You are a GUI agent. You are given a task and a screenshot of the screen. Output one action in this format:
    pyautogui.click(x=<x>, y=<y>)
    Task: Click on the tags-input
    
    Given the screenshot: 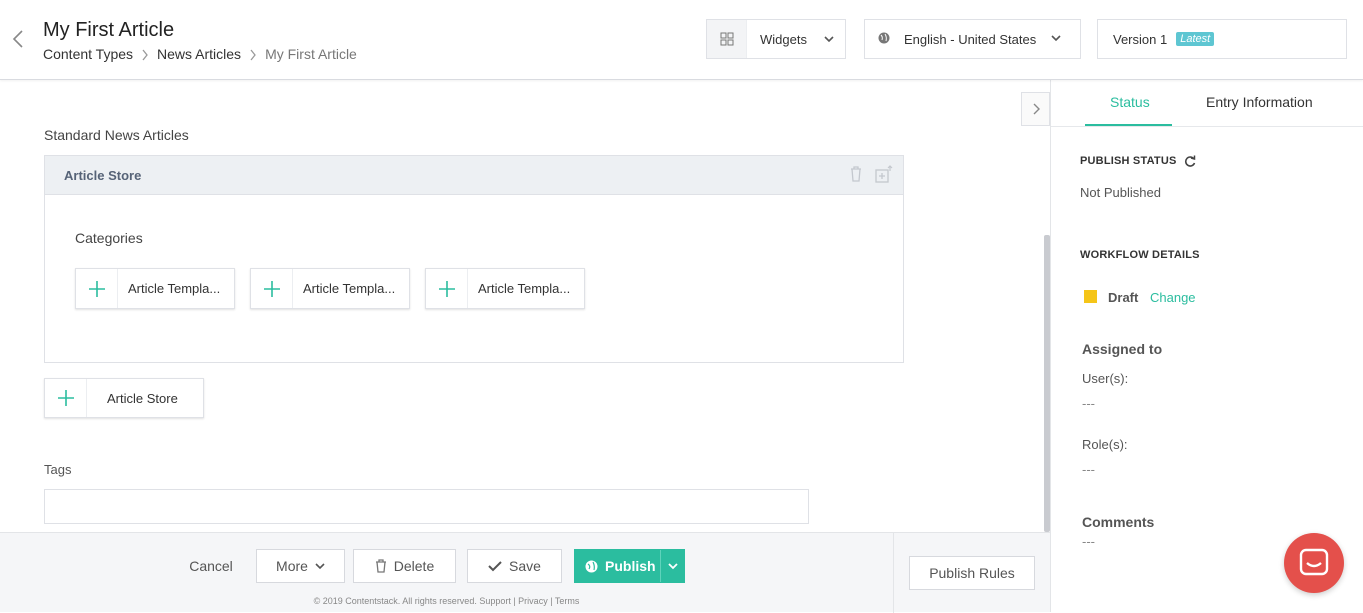 What is the action you would take?
    pyautogui.click(x=426, y=506)
    